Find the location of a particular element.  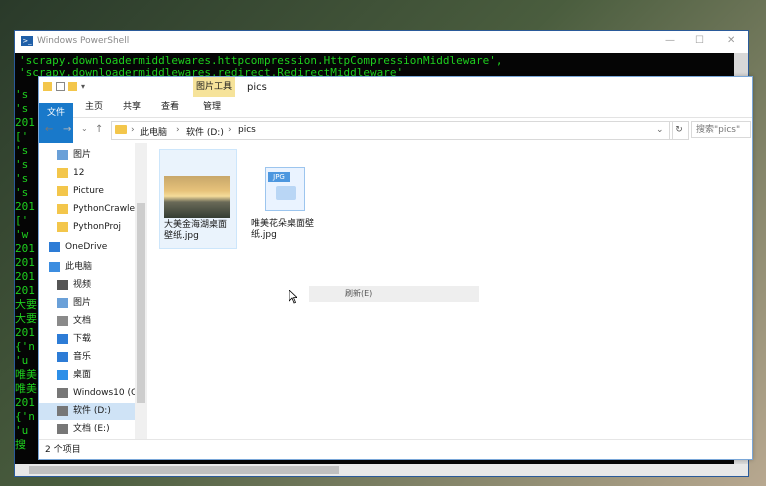

back-arrow-icon: ← is located at coordinates (49, 129).